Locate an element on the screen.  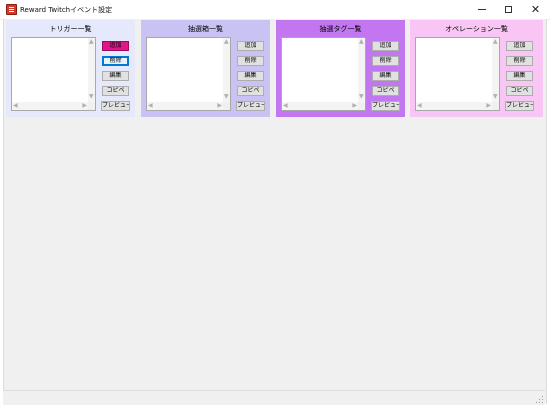
lottery-tag-list-preview-button: プレビュー is located at coordinates (385, 106).